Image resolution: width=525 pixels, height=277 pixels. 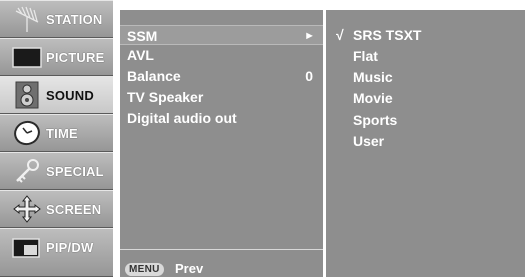 I want to click on sidebar-item-screen: SCREEN, so click(x=56, y=209).